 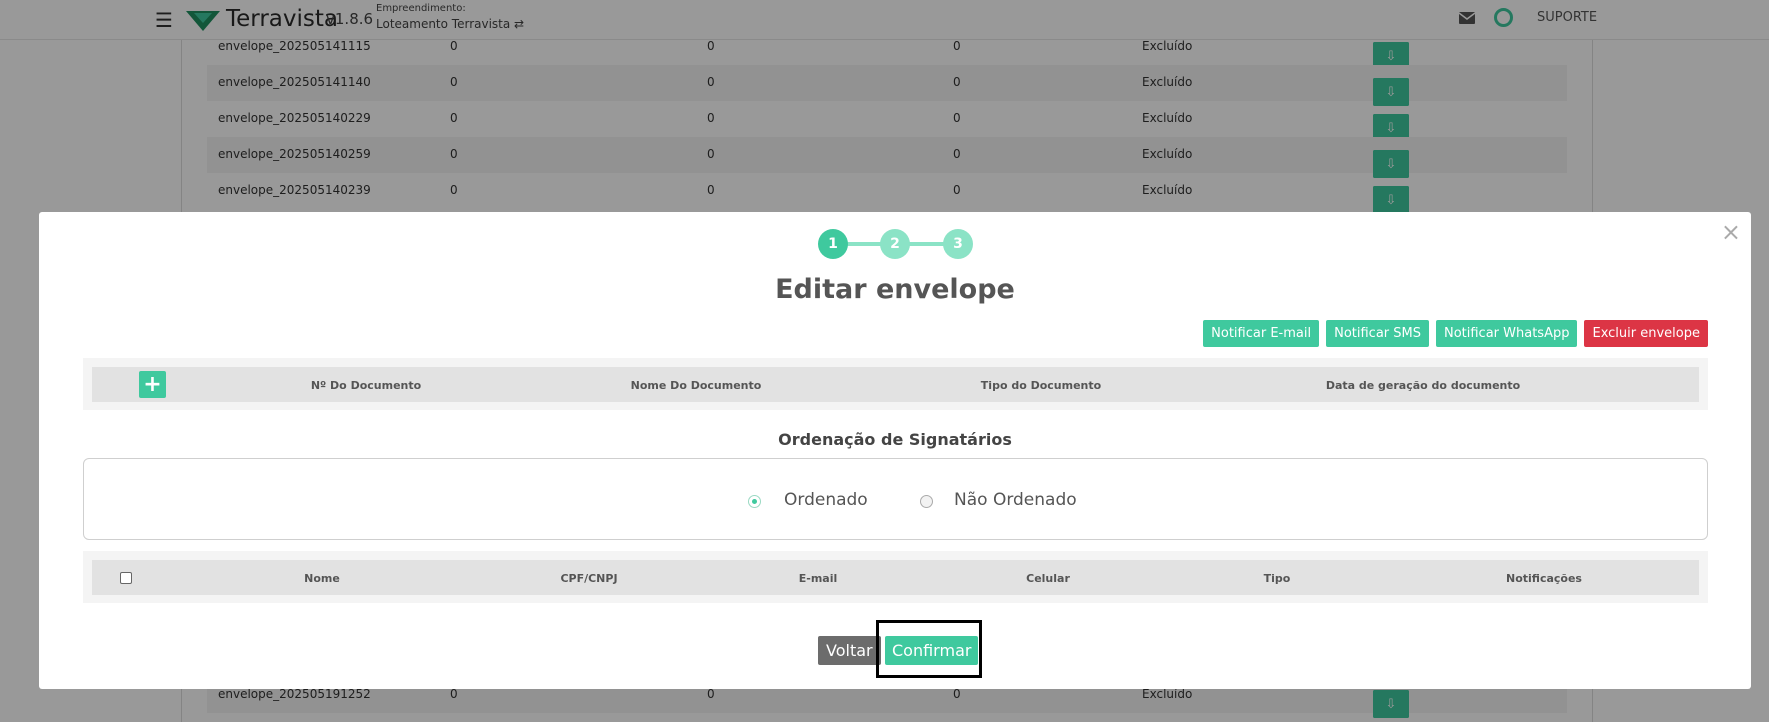 What do you see at coordinates (588, 578) in the screenshot?
I see `column-header-cpf-cnpj: CPF/CNPJ` at bounding box center [588, 578].